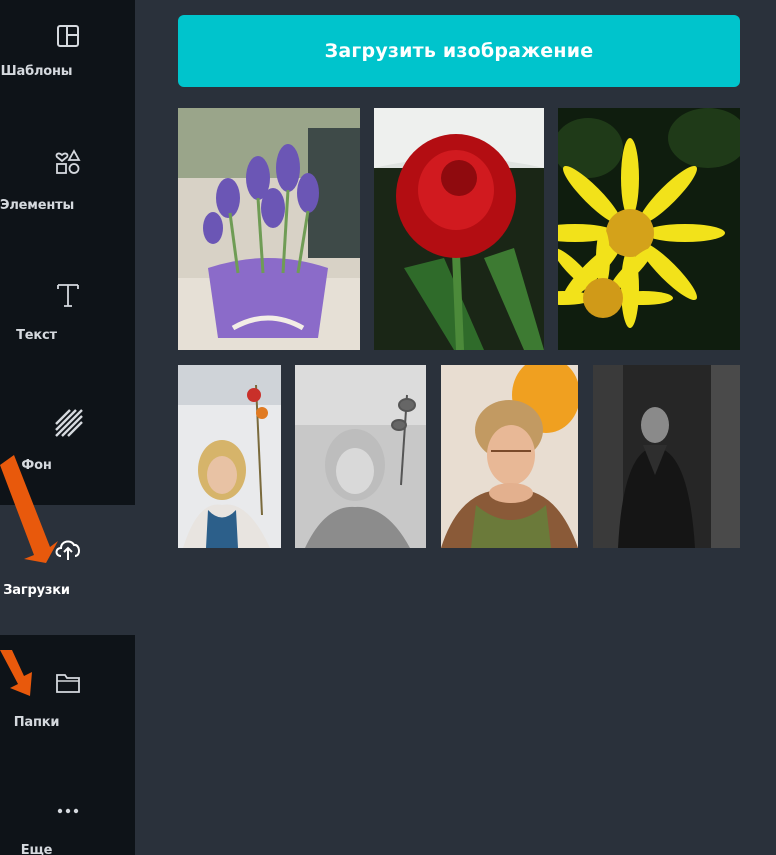 The image size is (776, 855). I want to click on woman-with-balloon-photo, so click(509, 456).